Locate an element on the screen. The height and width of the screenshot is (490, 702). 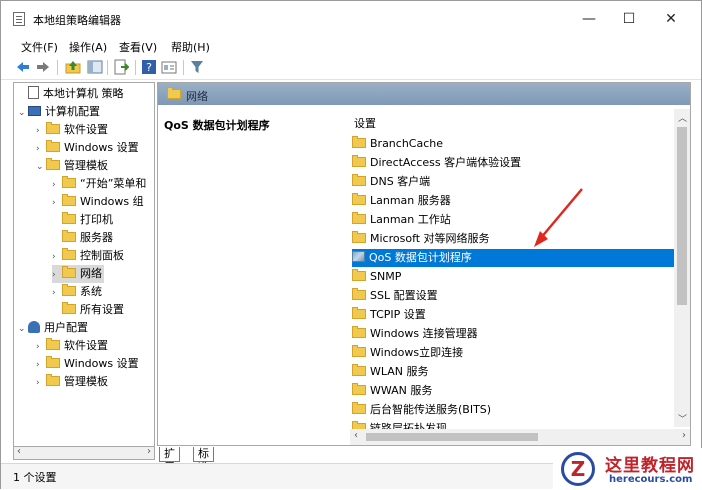
tree-item: › 管理模板 is located at coordinates (72, 382).